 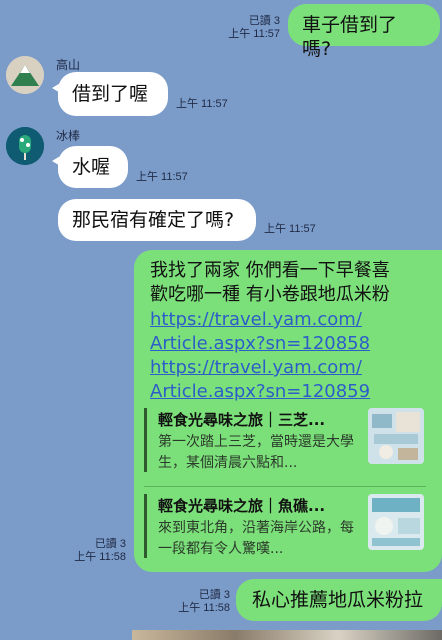 I want to click on message-text: 水喔, so click(x=91, y=167).